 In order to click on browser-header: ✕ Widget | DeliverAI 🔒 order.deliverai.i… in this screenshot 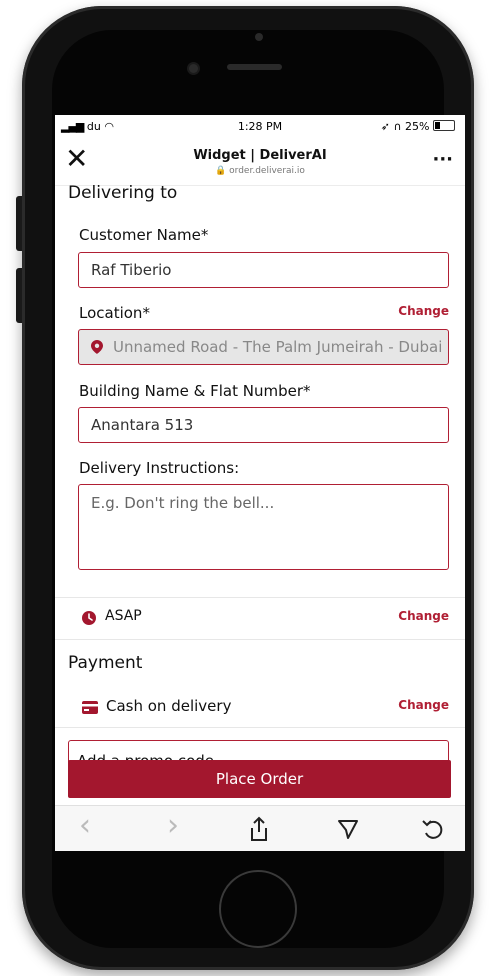, I will do `click(260, 162)`.